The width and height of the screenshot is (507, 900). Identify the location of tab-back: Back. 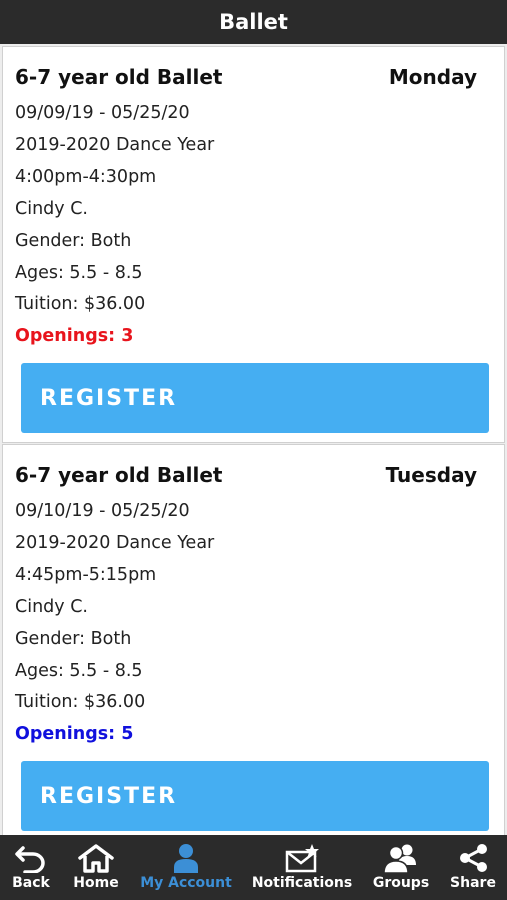
(31, 867).